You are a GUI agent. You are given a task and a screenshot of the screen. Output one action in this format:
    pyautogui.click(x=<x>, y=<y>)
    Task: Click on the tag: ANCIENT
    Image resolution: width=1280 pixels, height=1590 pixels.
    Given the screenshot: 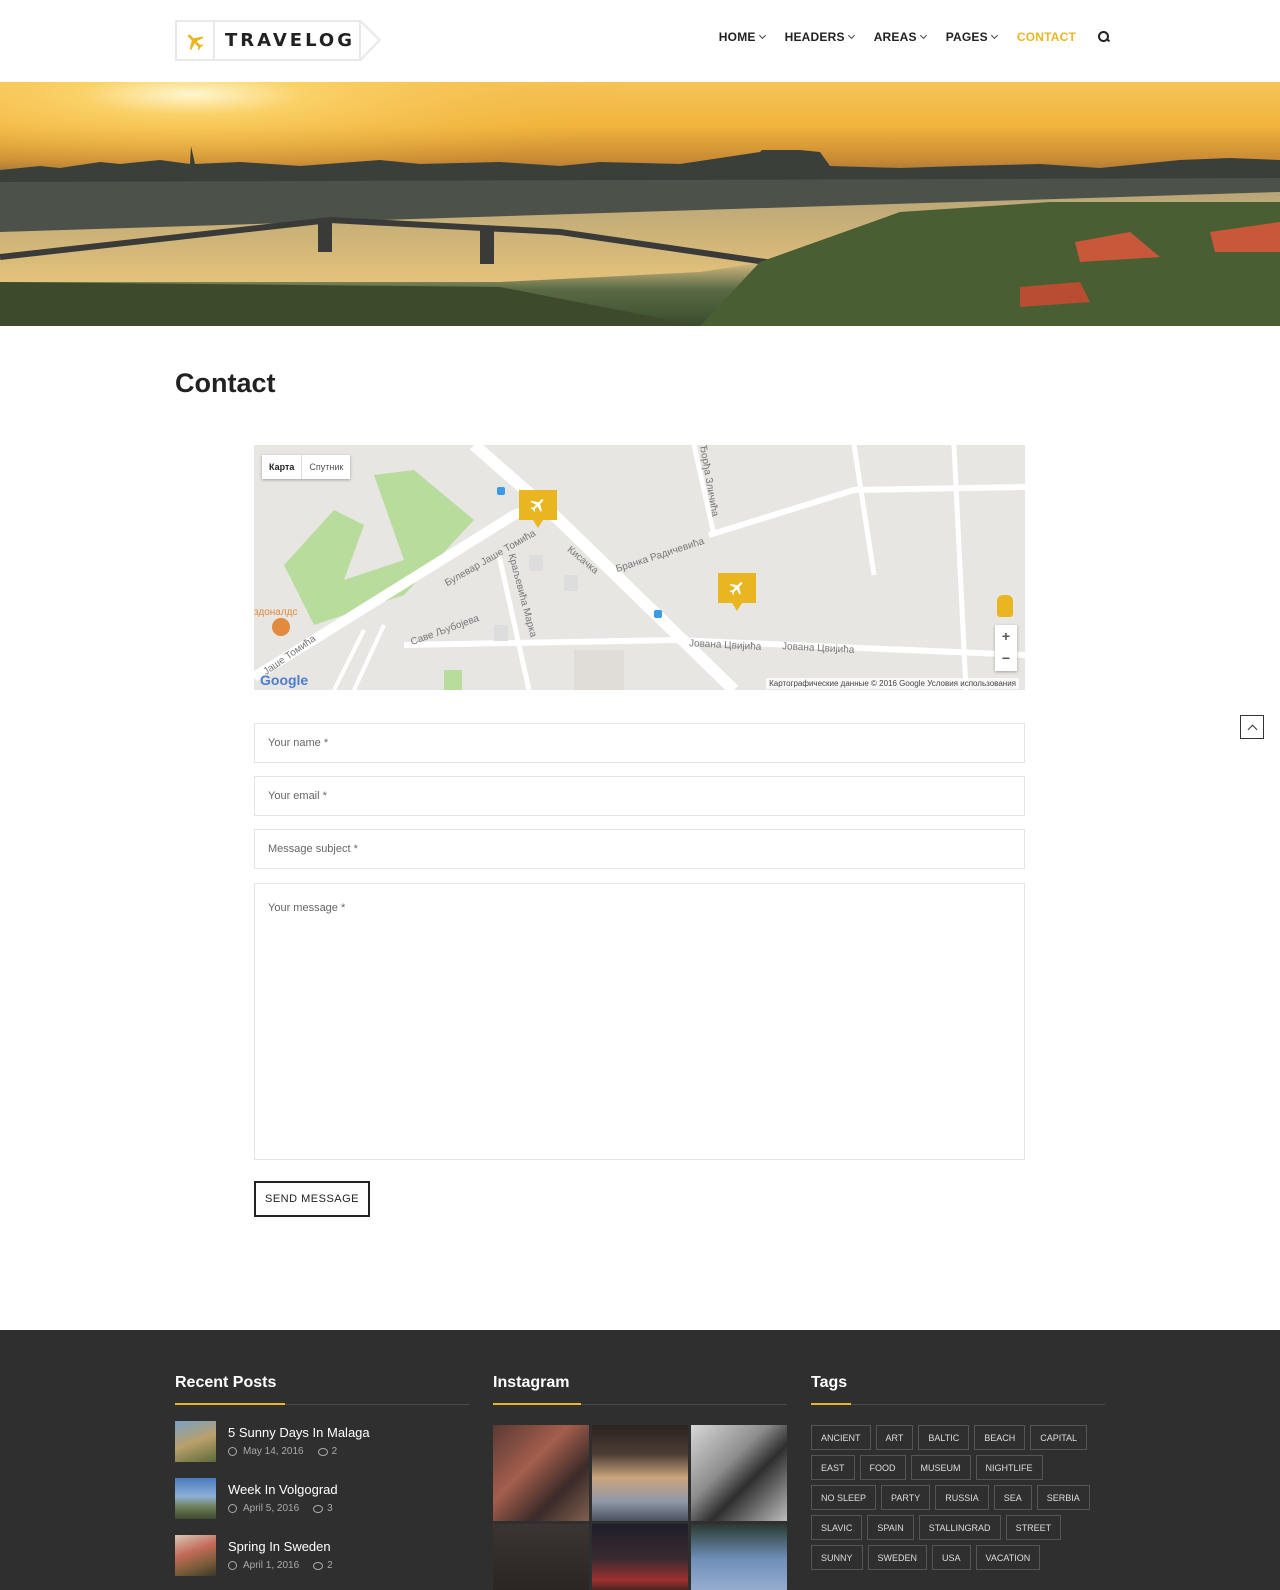 What is the action you would take?
    pyautogui.click(x=841, y=1437)
    